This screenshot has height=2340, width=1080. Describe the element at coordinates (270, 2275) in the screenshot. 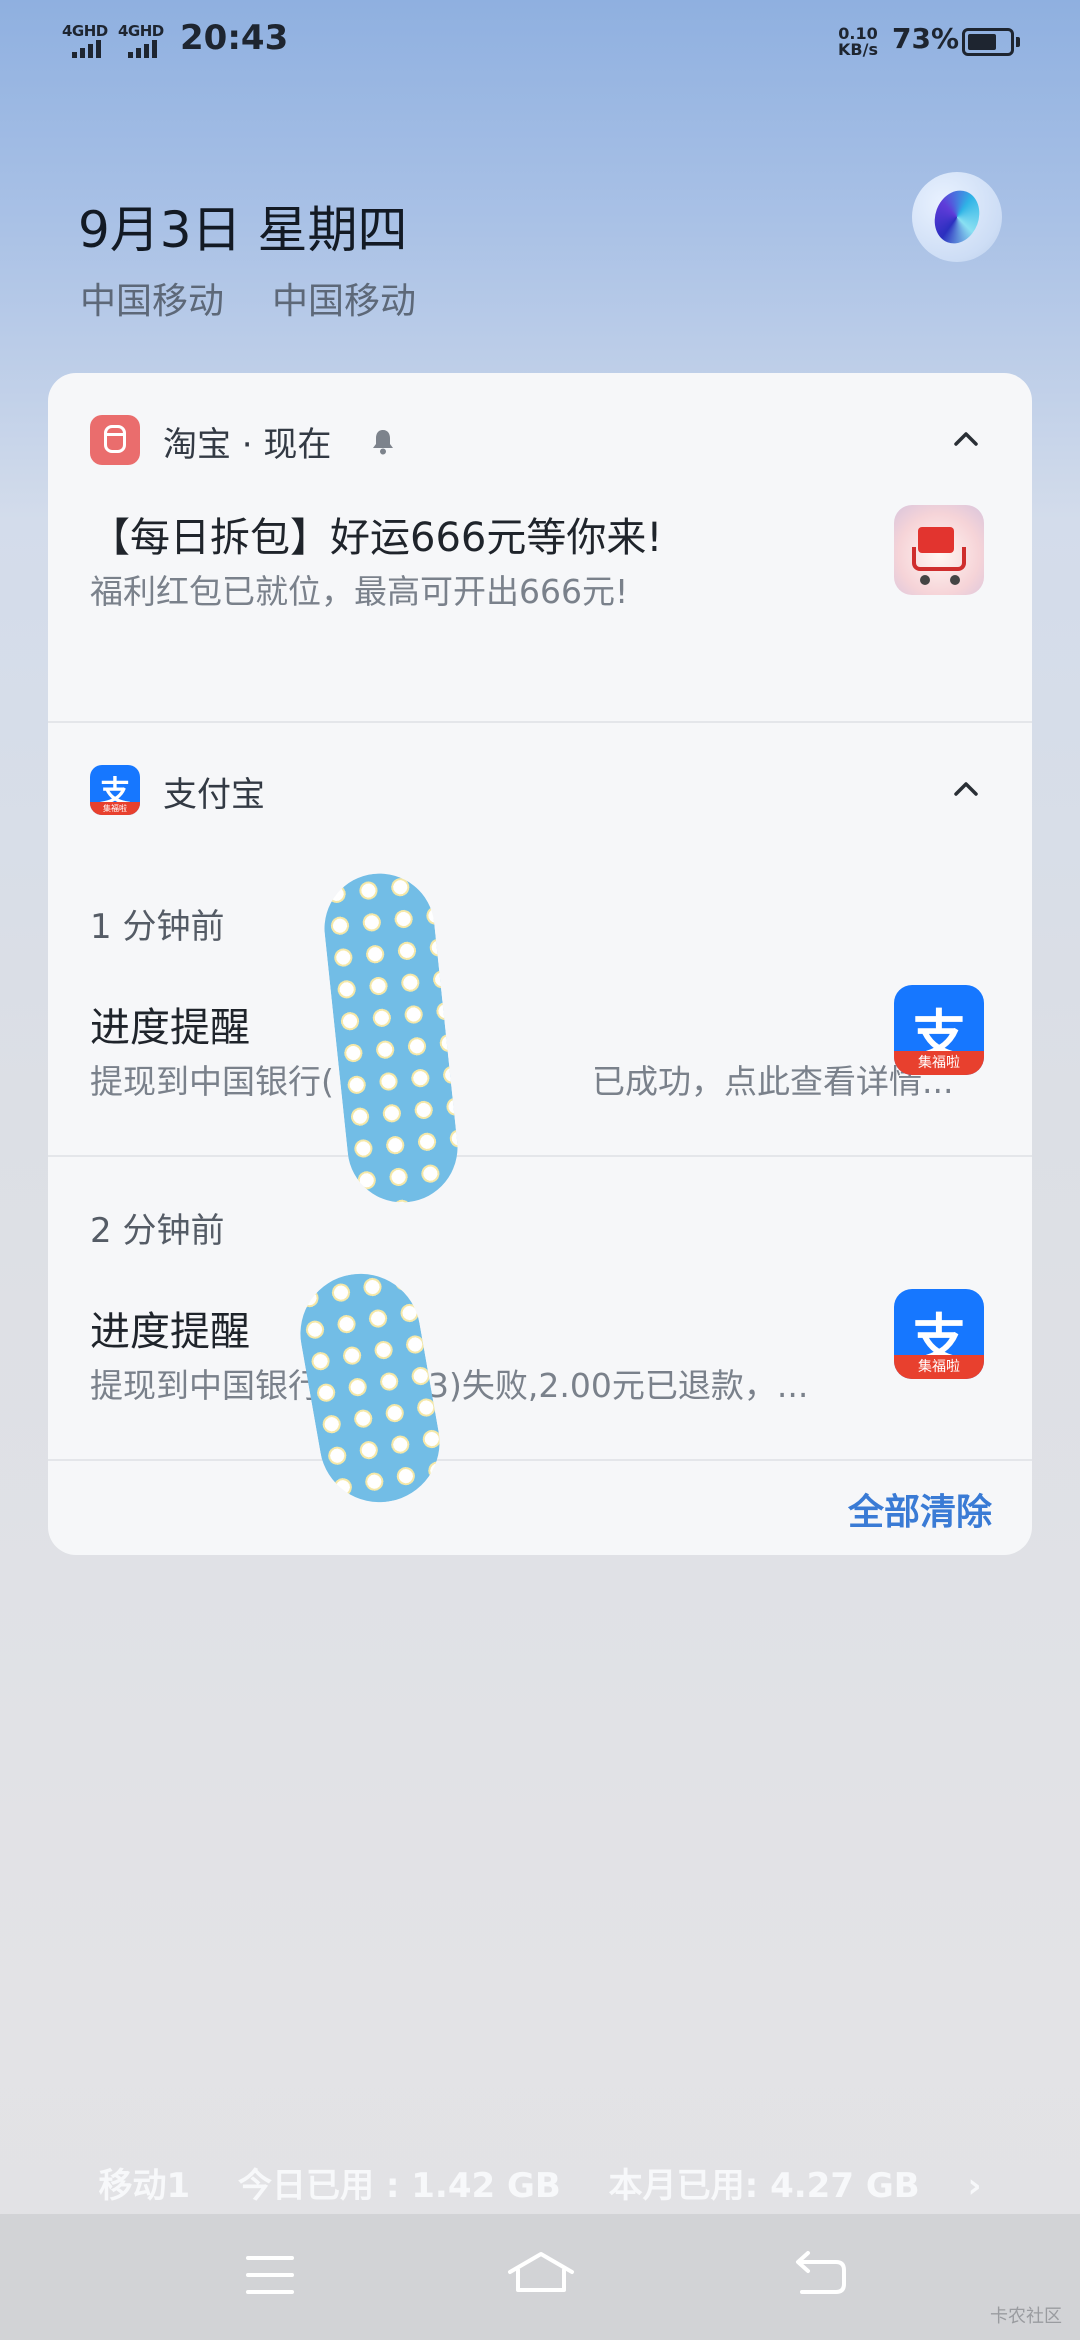

I see `menu-icon` at that location.